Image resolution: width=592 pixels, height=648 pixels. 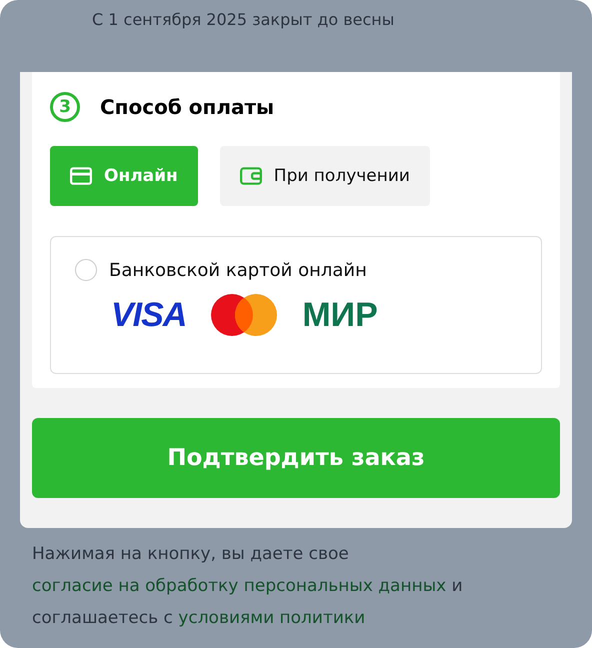 What do you see at coordinates (340, 315) in the screenshot?
I see `payment-logo: МИР` at bounding box center [340, 315].